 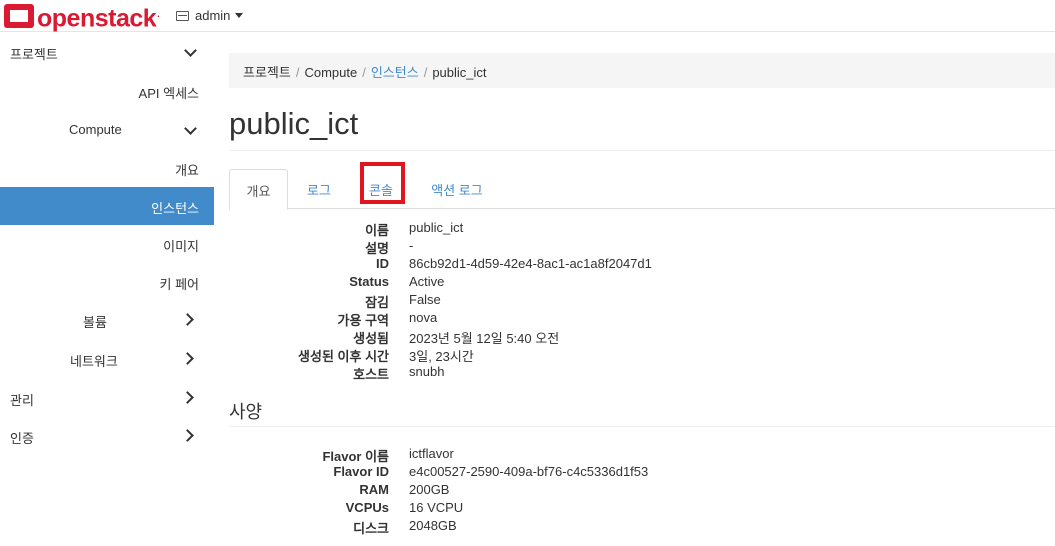 What do you see at coordinates (527, 247) in the screenshot?
I see `detail-row-description: 설명 -` at bounding box center [527, 247].